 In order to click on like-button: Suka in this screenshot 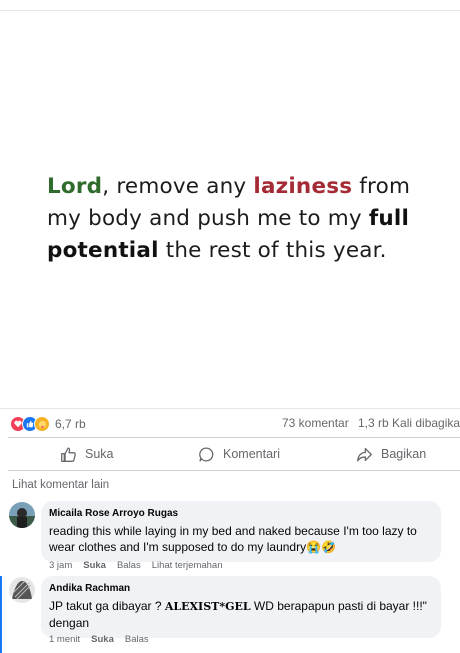, I will do `click(87, 454)`.